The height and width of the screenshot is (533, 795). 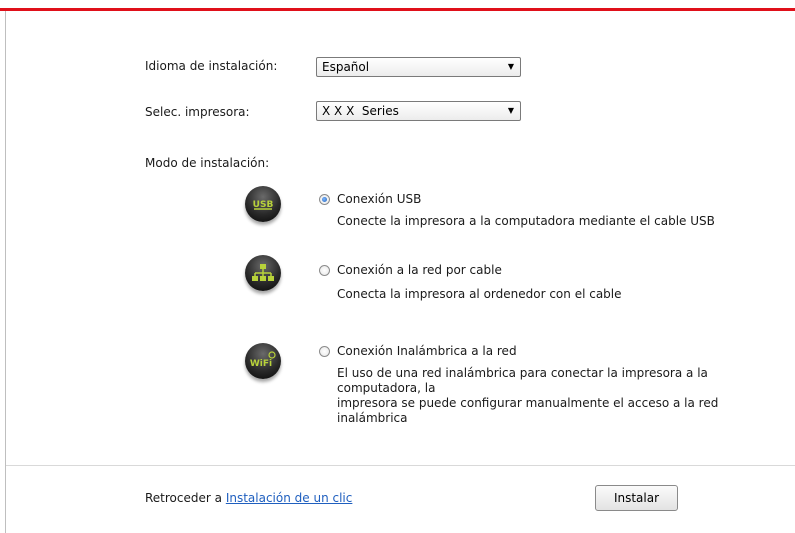 I want to click on header-accent-bar, so click(x=397, y=9).